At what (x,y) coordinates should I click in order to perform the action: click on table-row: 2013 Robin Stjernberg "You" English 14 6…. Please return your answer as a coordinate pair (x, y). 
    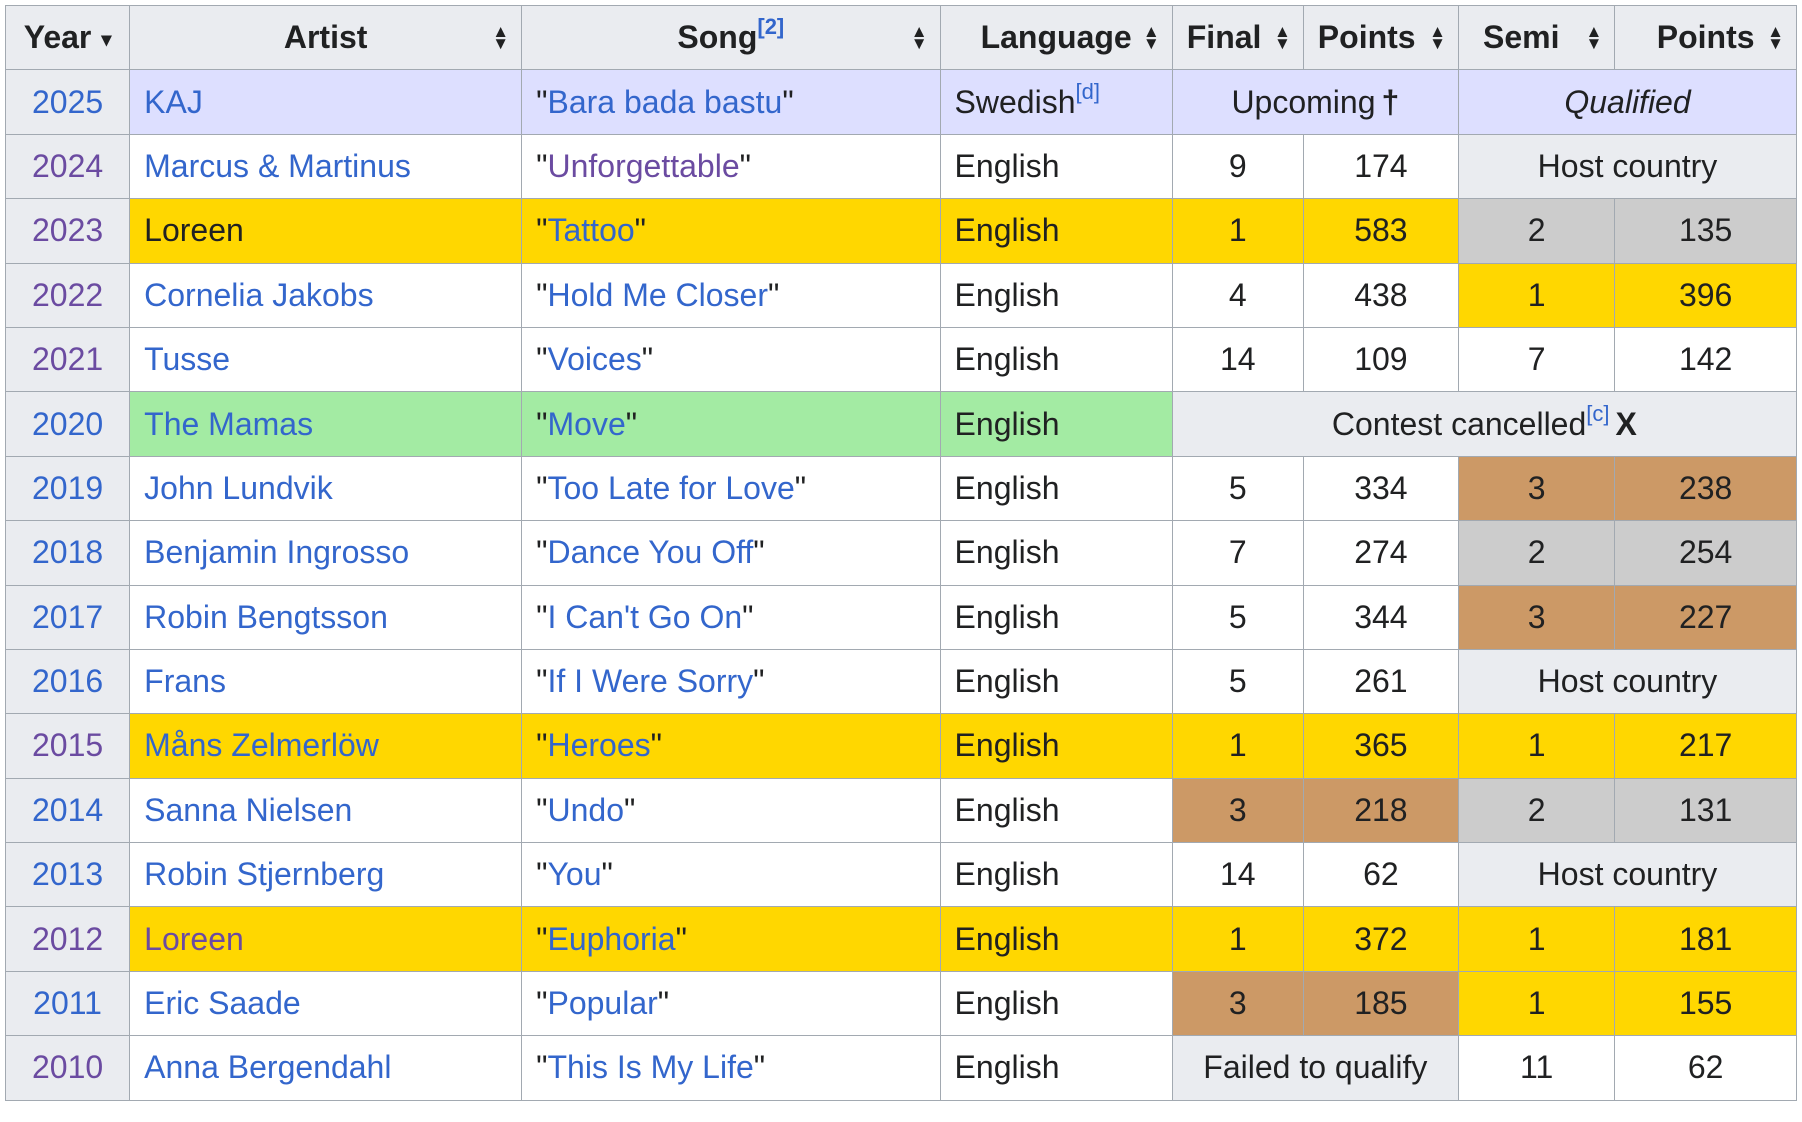
    Looking at the image, I should click on (901, 875).